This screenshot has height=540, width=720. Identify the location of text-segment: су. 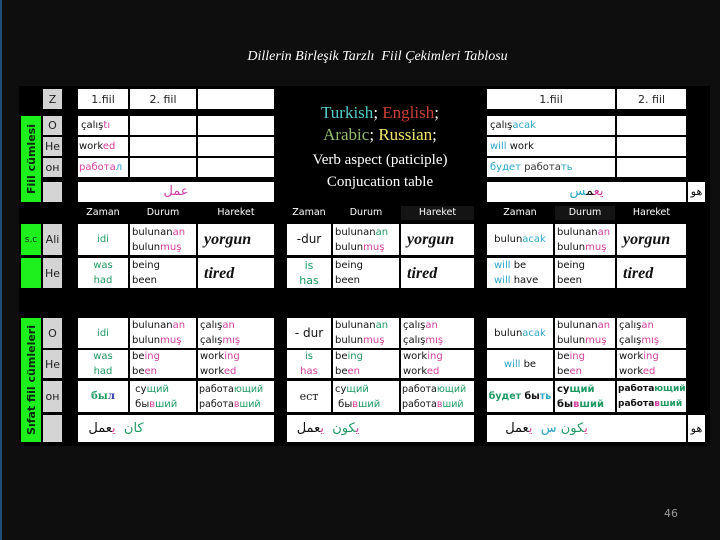
(139, 389).